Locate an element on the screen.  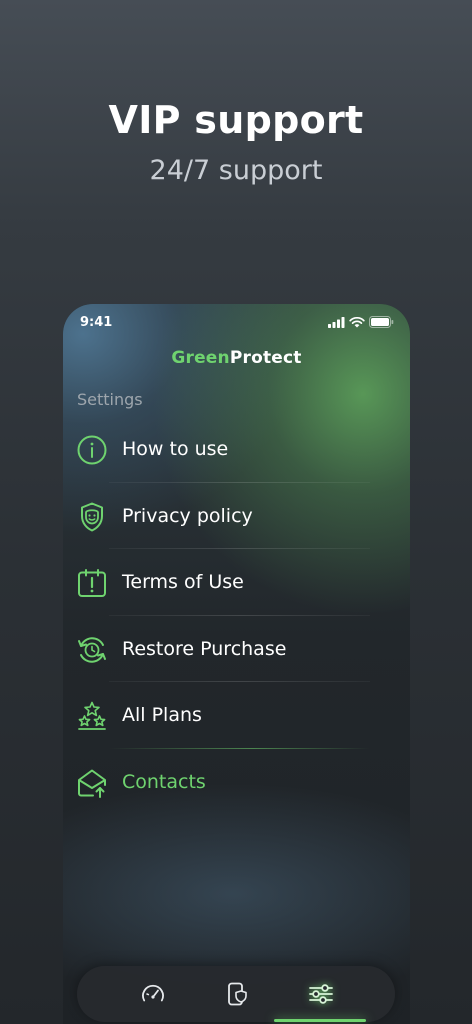
calendar-alert-icon is located at coordinates (92, 583).